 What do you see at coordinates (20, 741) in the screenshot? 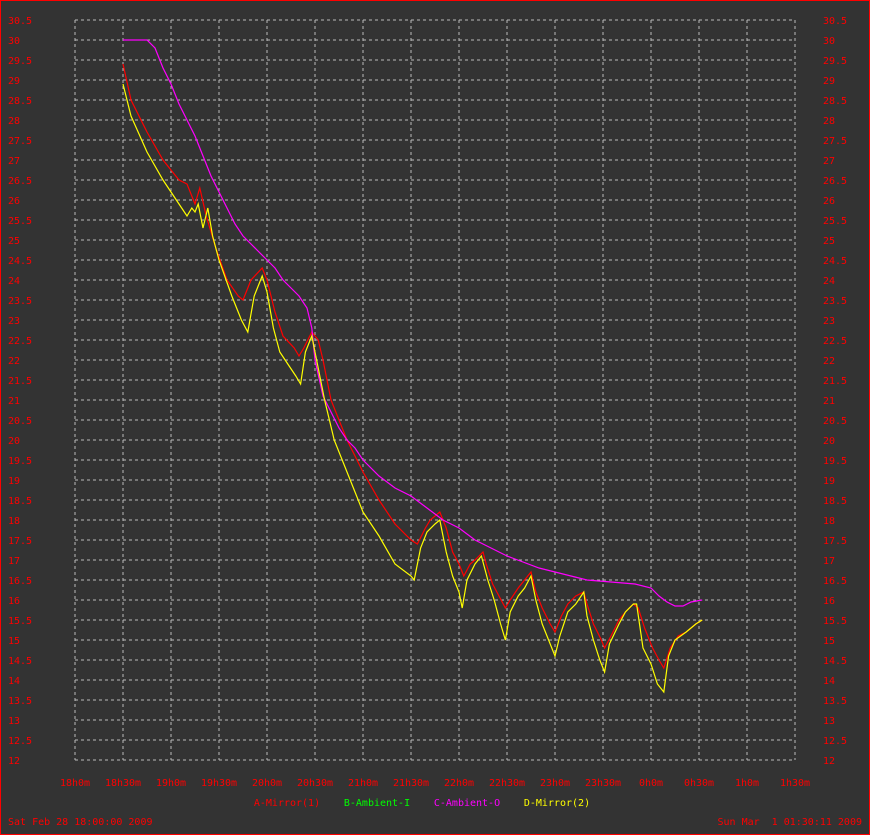
I see `y-tick-label-left: 12.5` at bounding box center [20, 741].